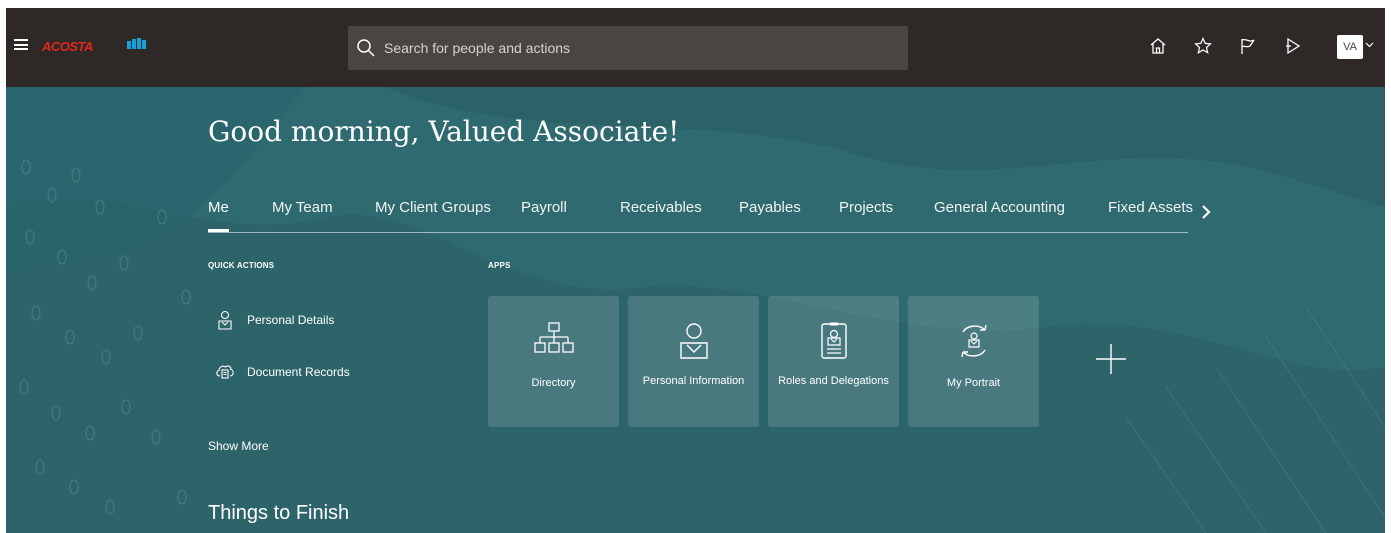 This screenshot has width=1391, height=533. Describe the element at coordinates (366, 48) in the screenshot. I see `search-icon` at that location.